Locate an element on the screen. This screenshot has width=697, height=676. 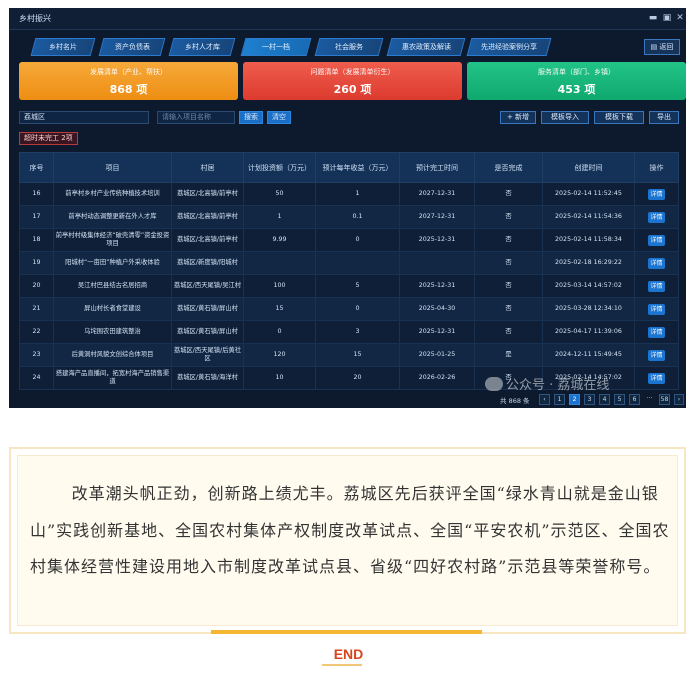
card-value: 453 项 is located at coordinates (576, 89).